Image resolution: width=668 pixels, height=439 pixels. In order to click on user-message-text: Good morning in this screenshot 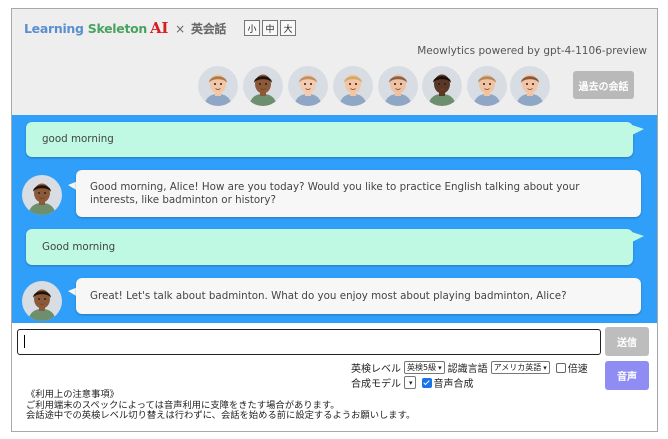, I will do `click(329, 247)`.